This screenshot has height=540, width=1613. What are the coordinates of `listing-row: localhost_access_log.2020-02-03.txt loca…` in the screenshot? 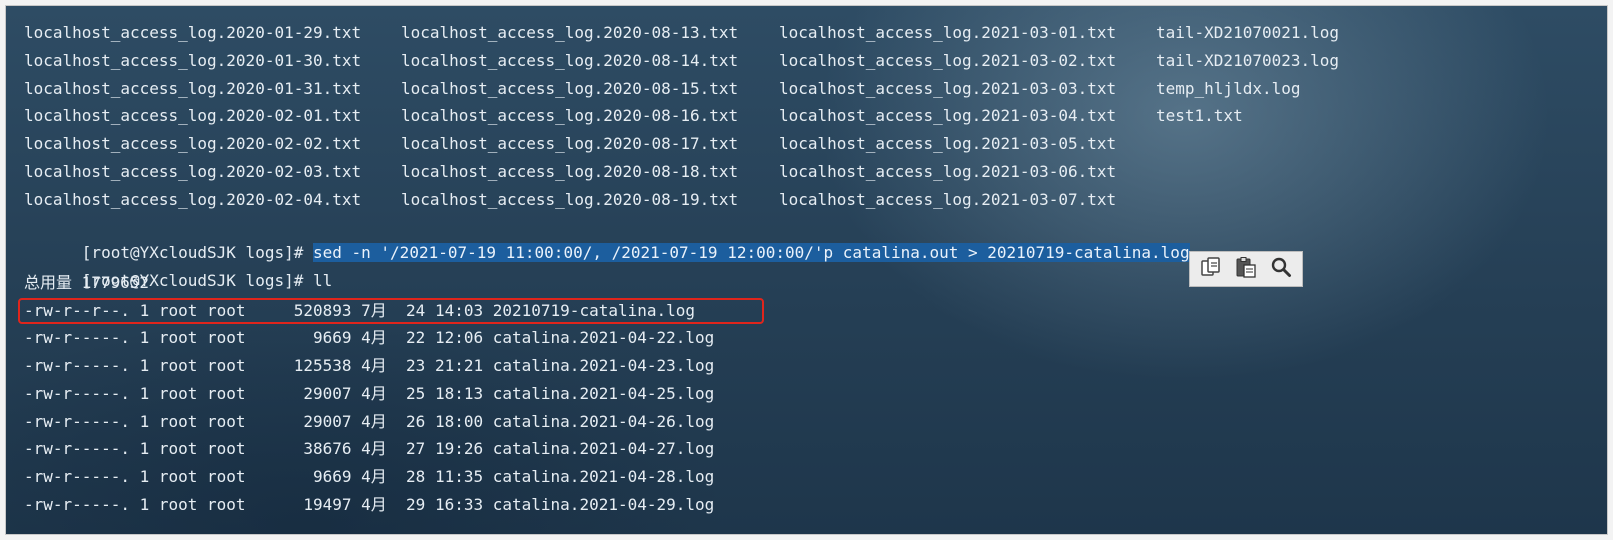 It's located at (570, 172).